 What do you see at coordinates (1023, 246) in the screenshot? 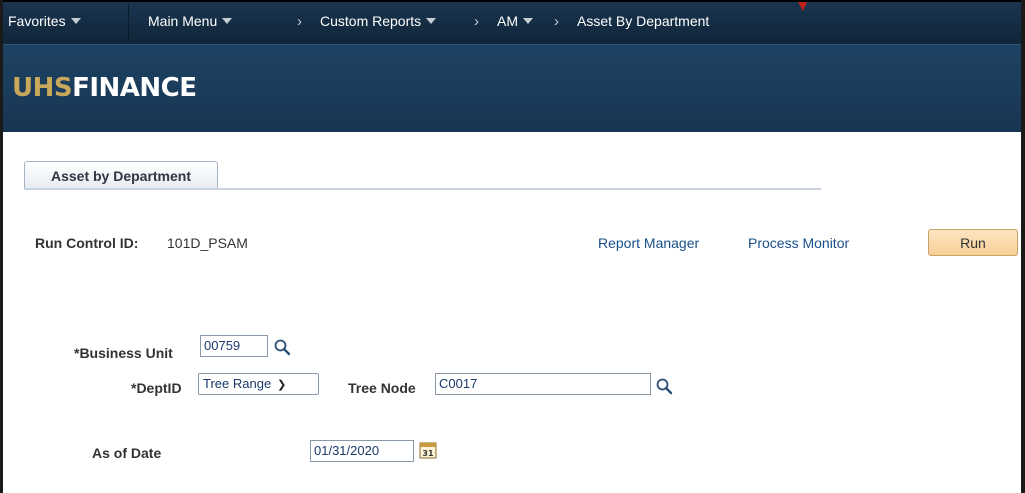
I see `window-frame-right` at bounding box center [1023, 246].